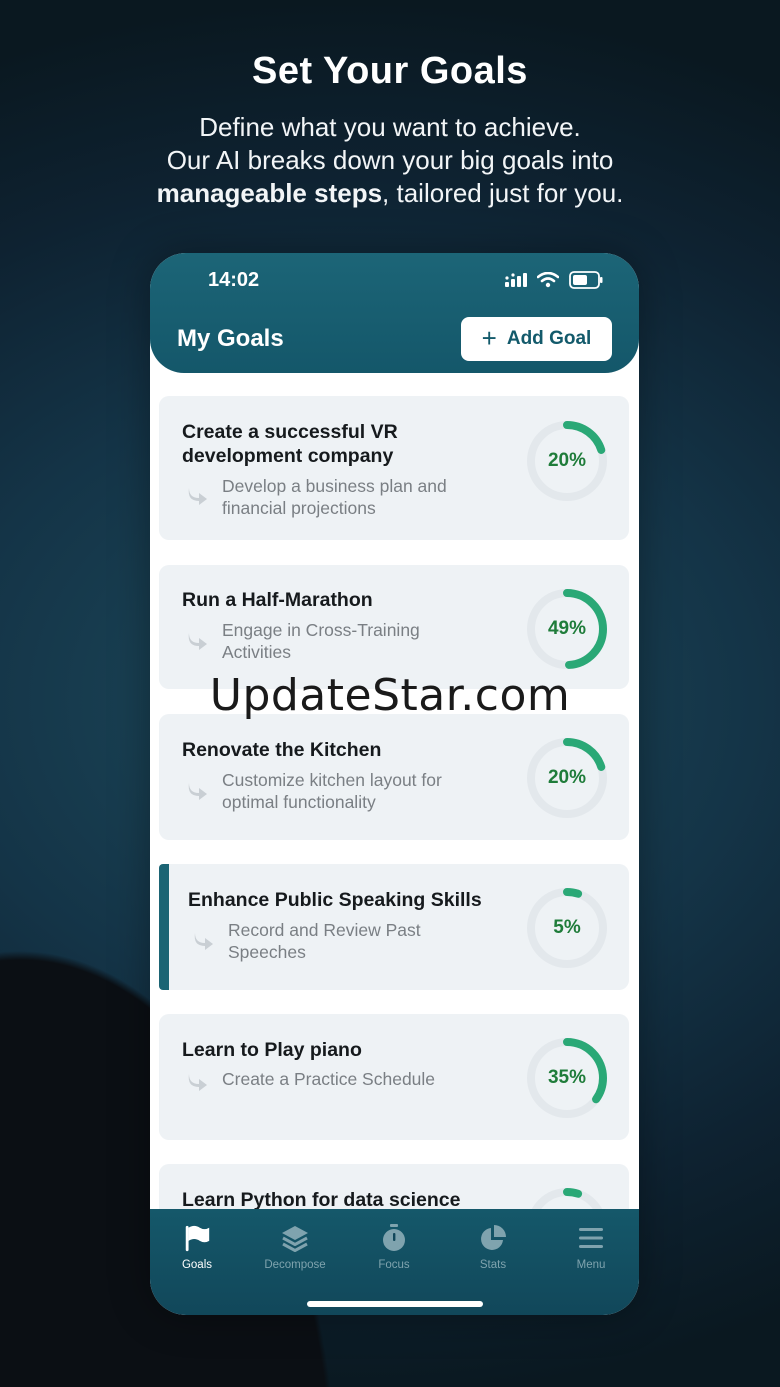 Image resolution: width=780 pixels, height=1387 pixels. Describe the element at coordinates (394, 1237) in the screenshot. I see `stopwatch-icon` at that location.